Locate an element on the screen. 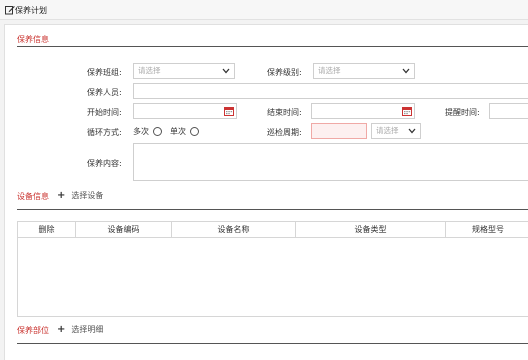 The width and height of the screenshot is (528, 360). section-title-info: 保养信息 is located at coordinates (33, 39).